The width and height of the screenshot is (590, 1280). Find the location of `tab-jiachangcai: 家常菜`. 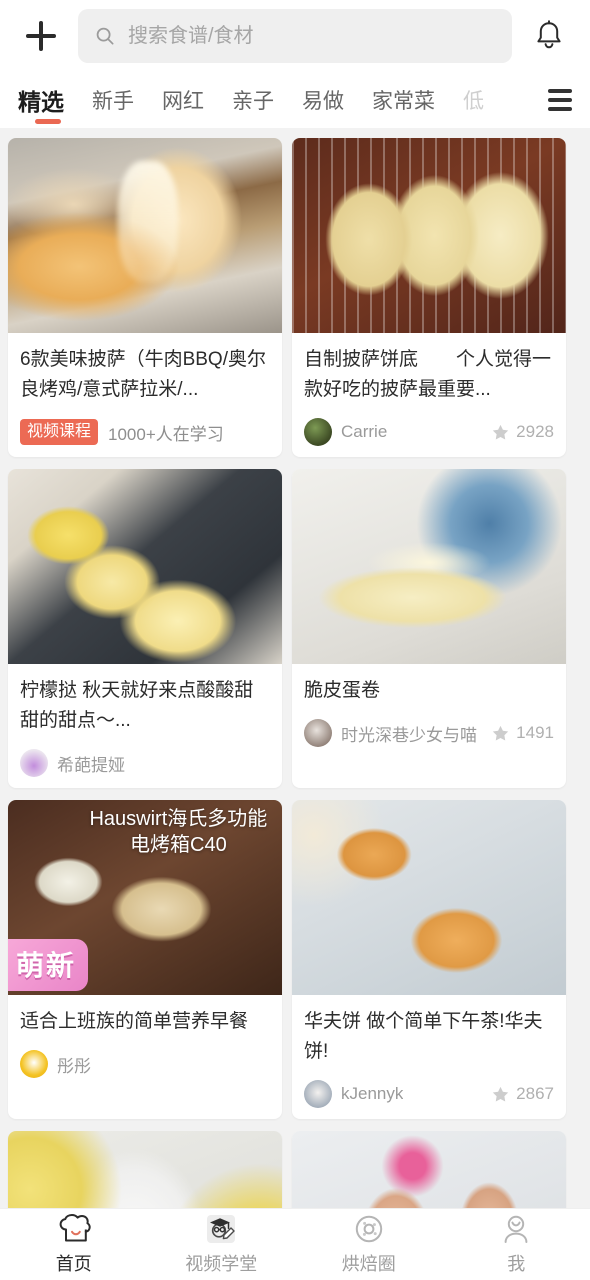

tab-jiachangcai: 家常菜 is located at coordinates (403, 100).